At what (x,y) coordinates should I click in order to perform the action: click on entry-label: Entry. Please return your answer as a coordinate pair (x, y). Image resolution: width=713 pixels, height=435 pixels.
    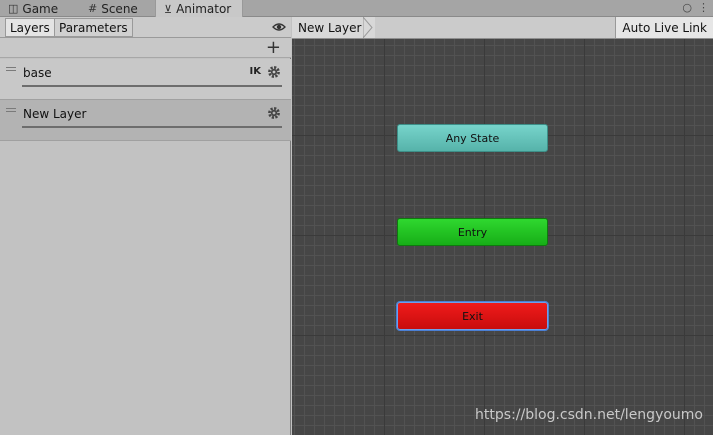
    Looking at the image, I should click on (472, 232).